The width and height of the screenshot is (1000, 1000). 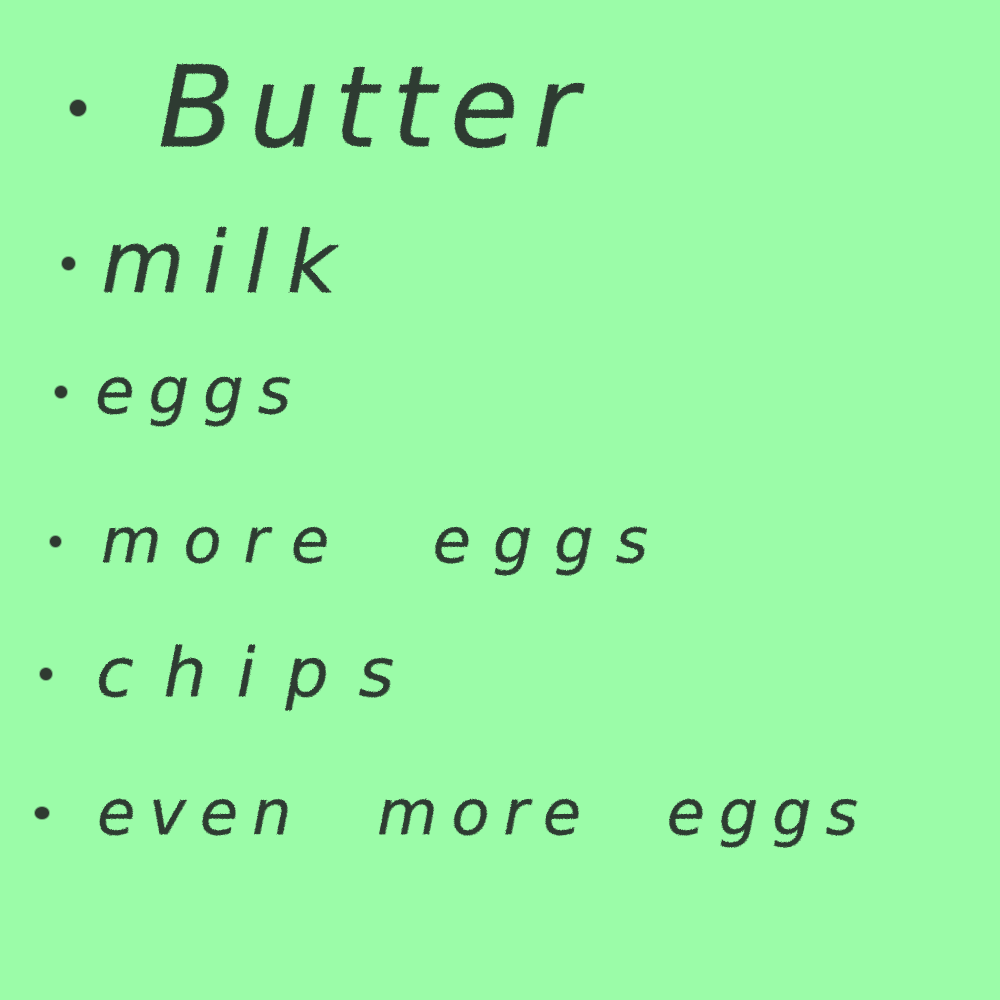 I want to click on list-item: milk, so click(x=208, y=263).